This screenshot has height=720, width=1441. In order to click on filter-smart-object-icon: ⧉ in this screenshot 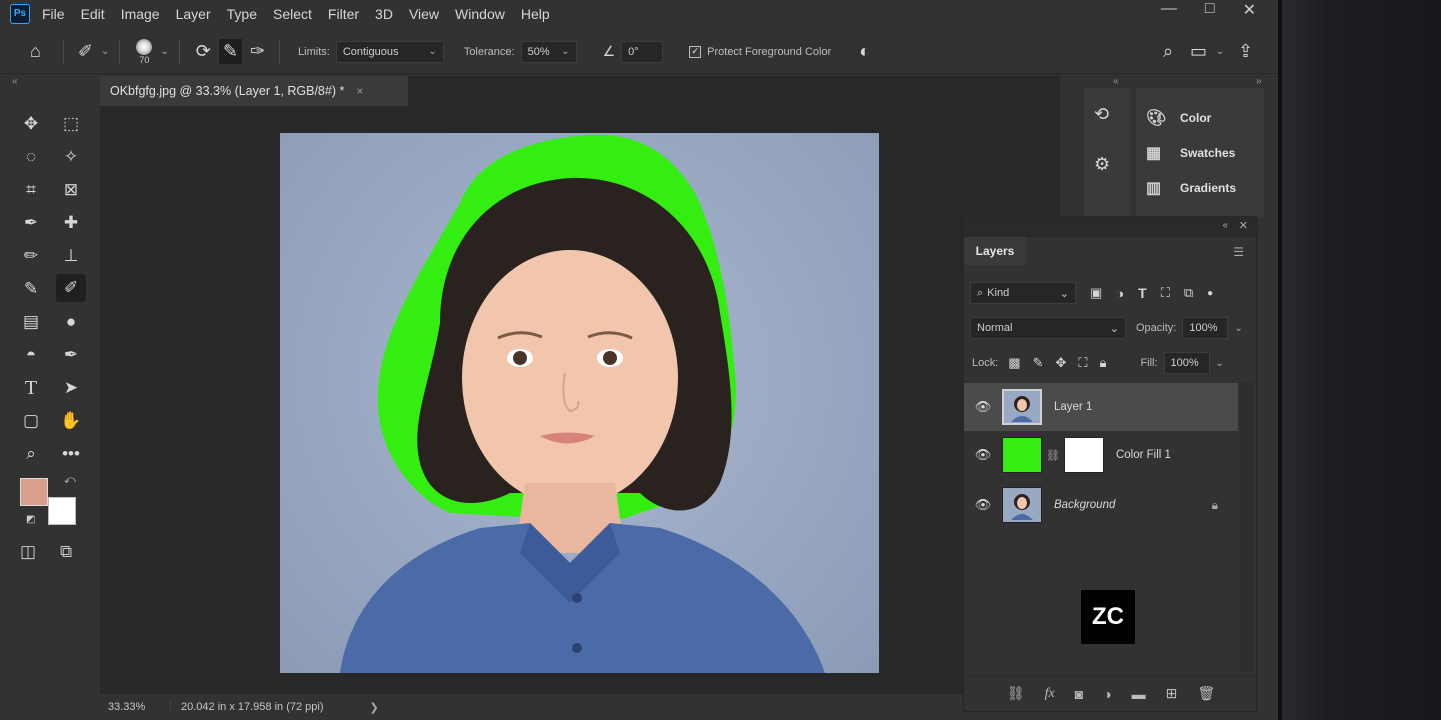, I will do `click(1188, 293)`.